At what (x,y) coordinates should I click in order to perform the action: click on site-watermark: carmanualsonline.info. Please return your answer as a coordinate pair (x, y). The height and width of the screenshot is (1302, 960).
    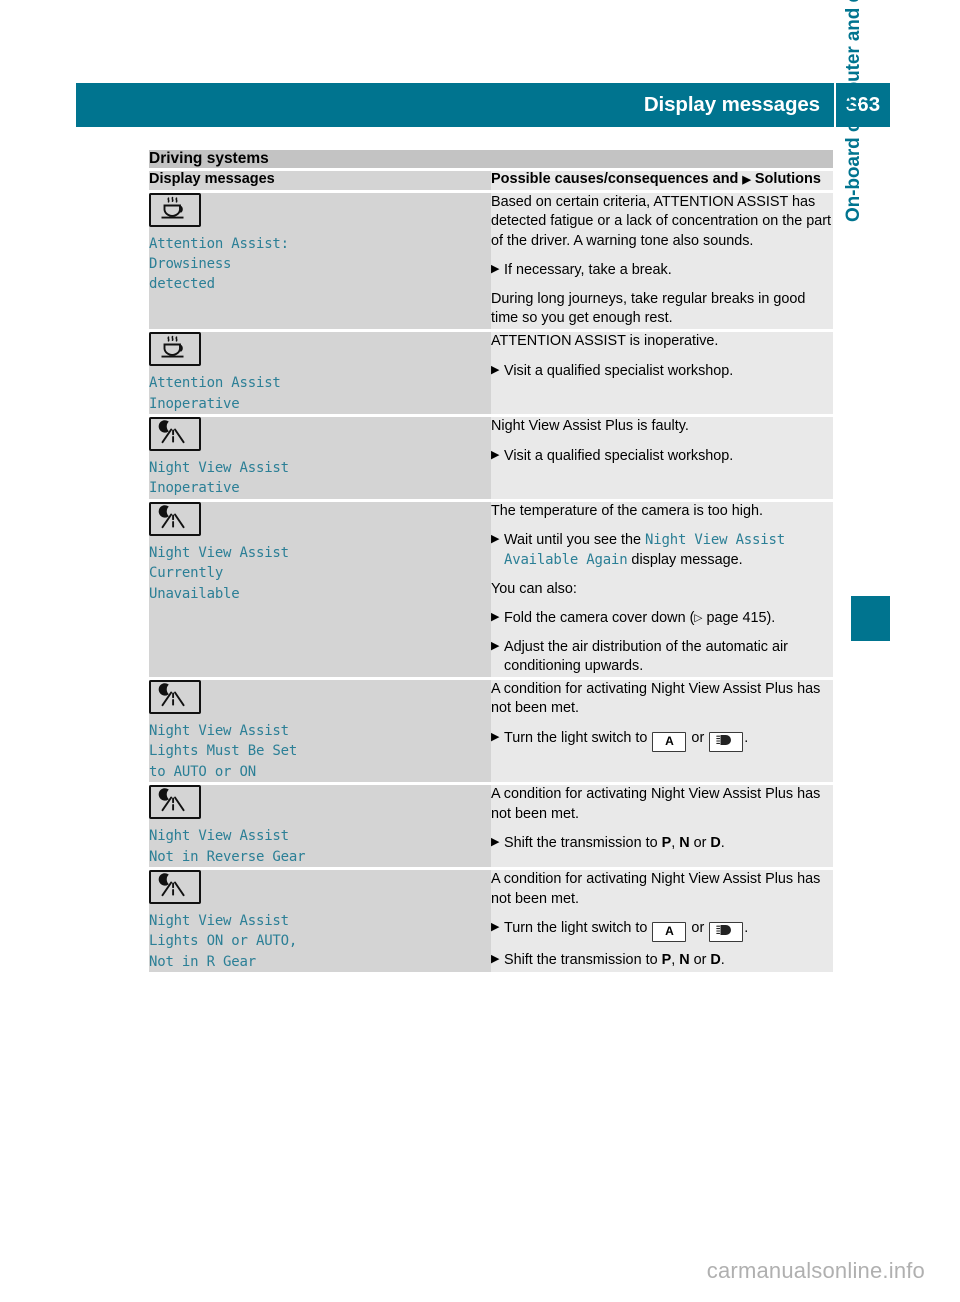
    Looking at the image, I should click on (815, 1270).